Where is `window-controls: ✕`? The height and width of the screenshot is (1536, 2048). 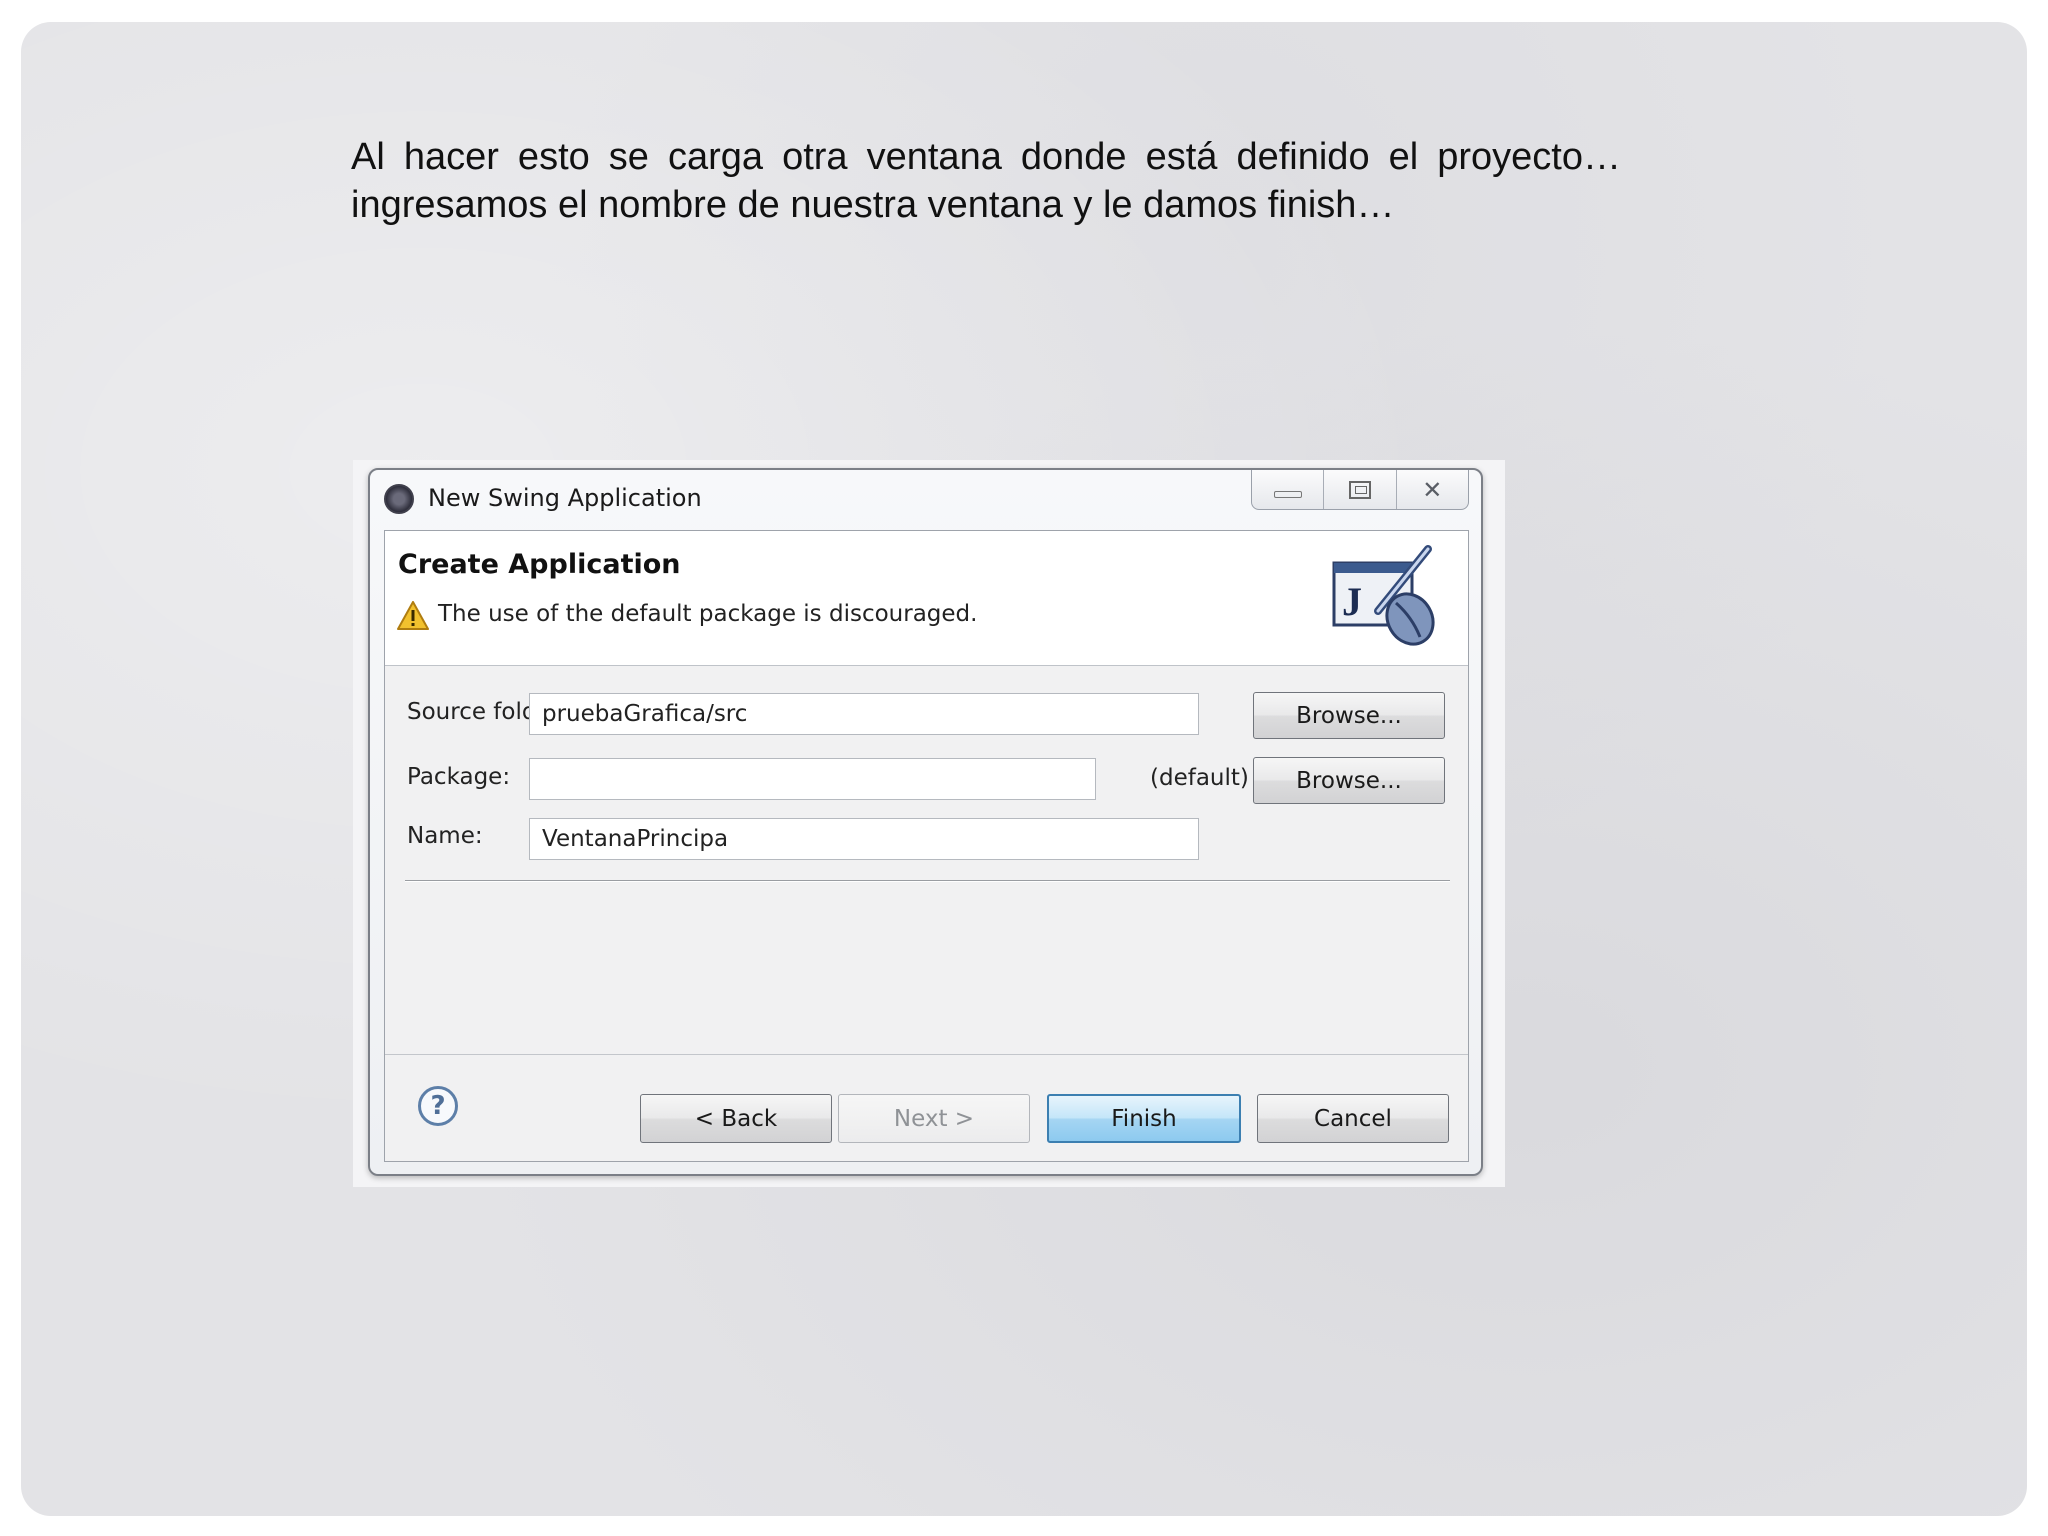 window-controls: ✕ is located at coordinates (1360, 490).